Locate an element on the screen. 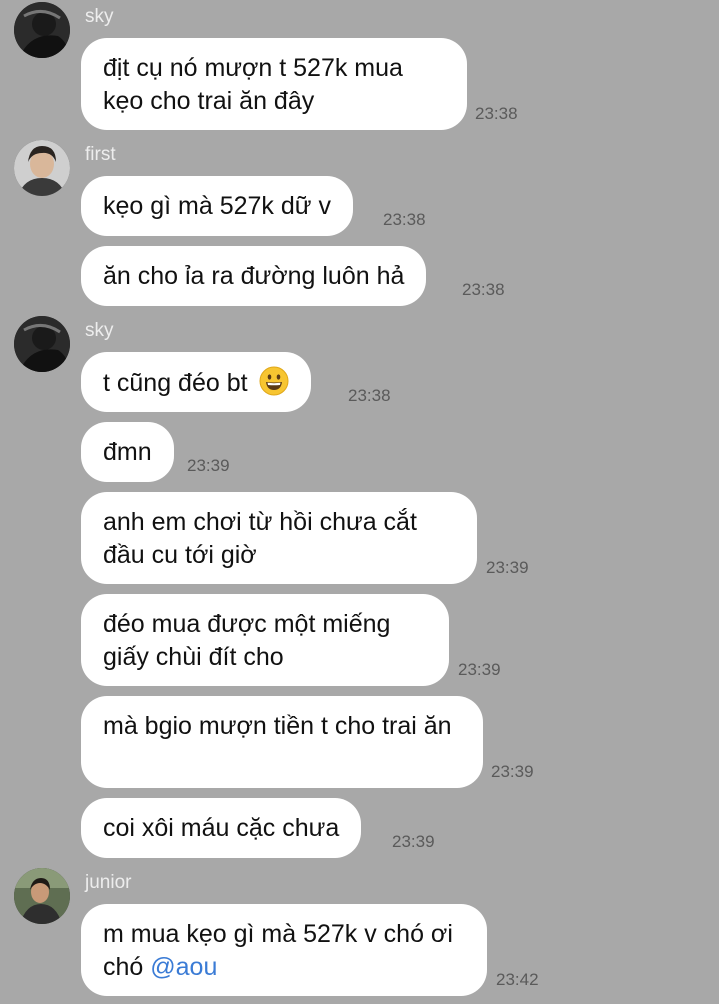 This screenshot has width=719, height=1004. message-bubble: t cũng đéo bt is located at coordinates (196, 382).